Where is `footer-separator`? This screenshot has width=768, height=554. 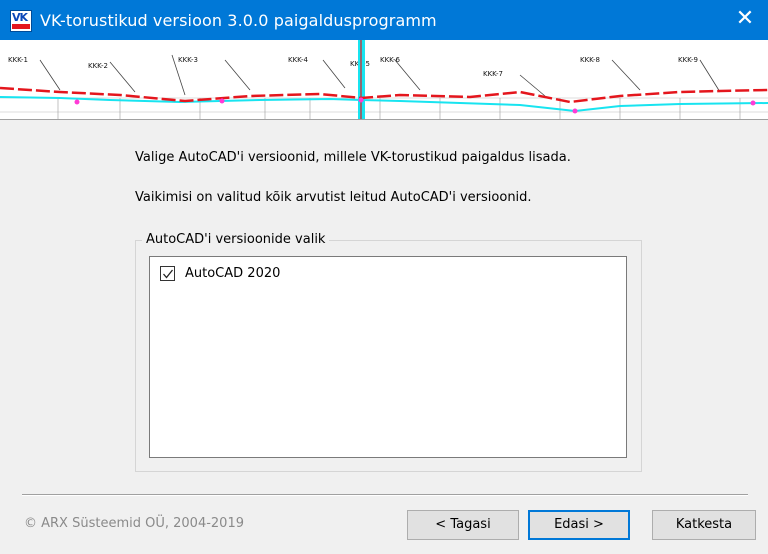 footer-separator is located at coordinates (385, 495).